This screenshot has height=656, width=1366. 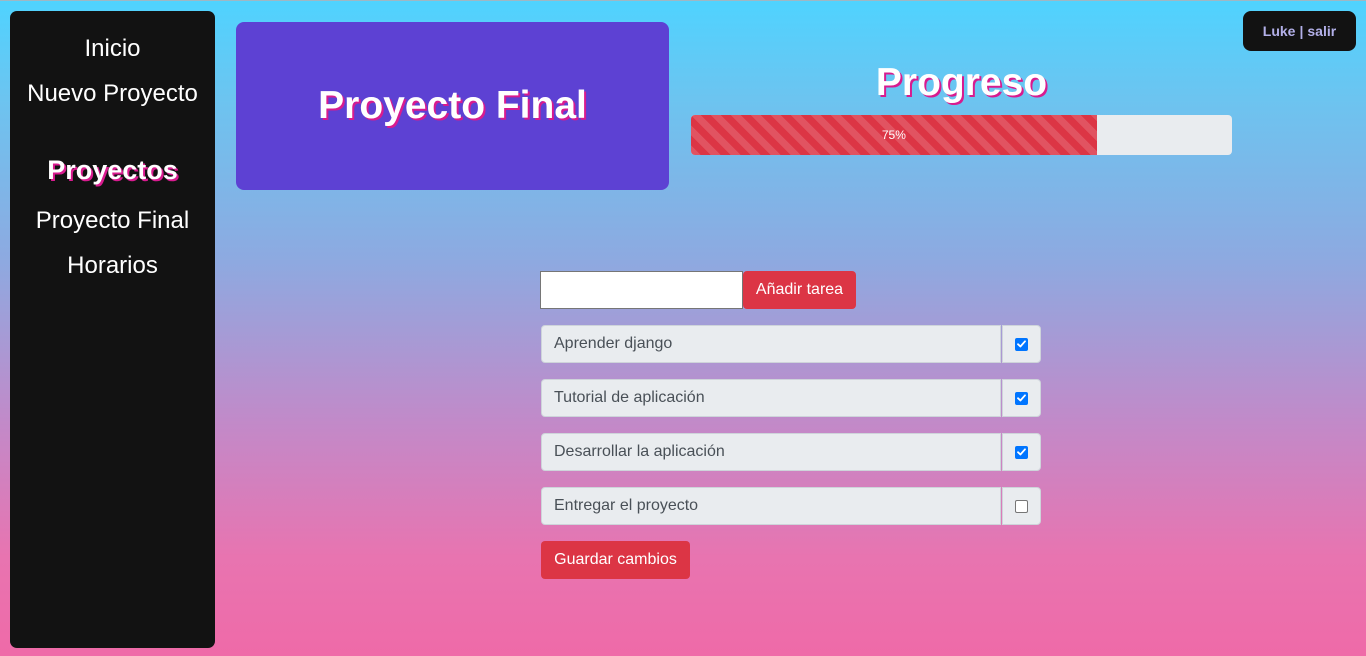 What do you see at coordinates (771, 452) in the screenshot?
I see `task-label: Desarrollar la aplicación` at bounding box center [771, 452].